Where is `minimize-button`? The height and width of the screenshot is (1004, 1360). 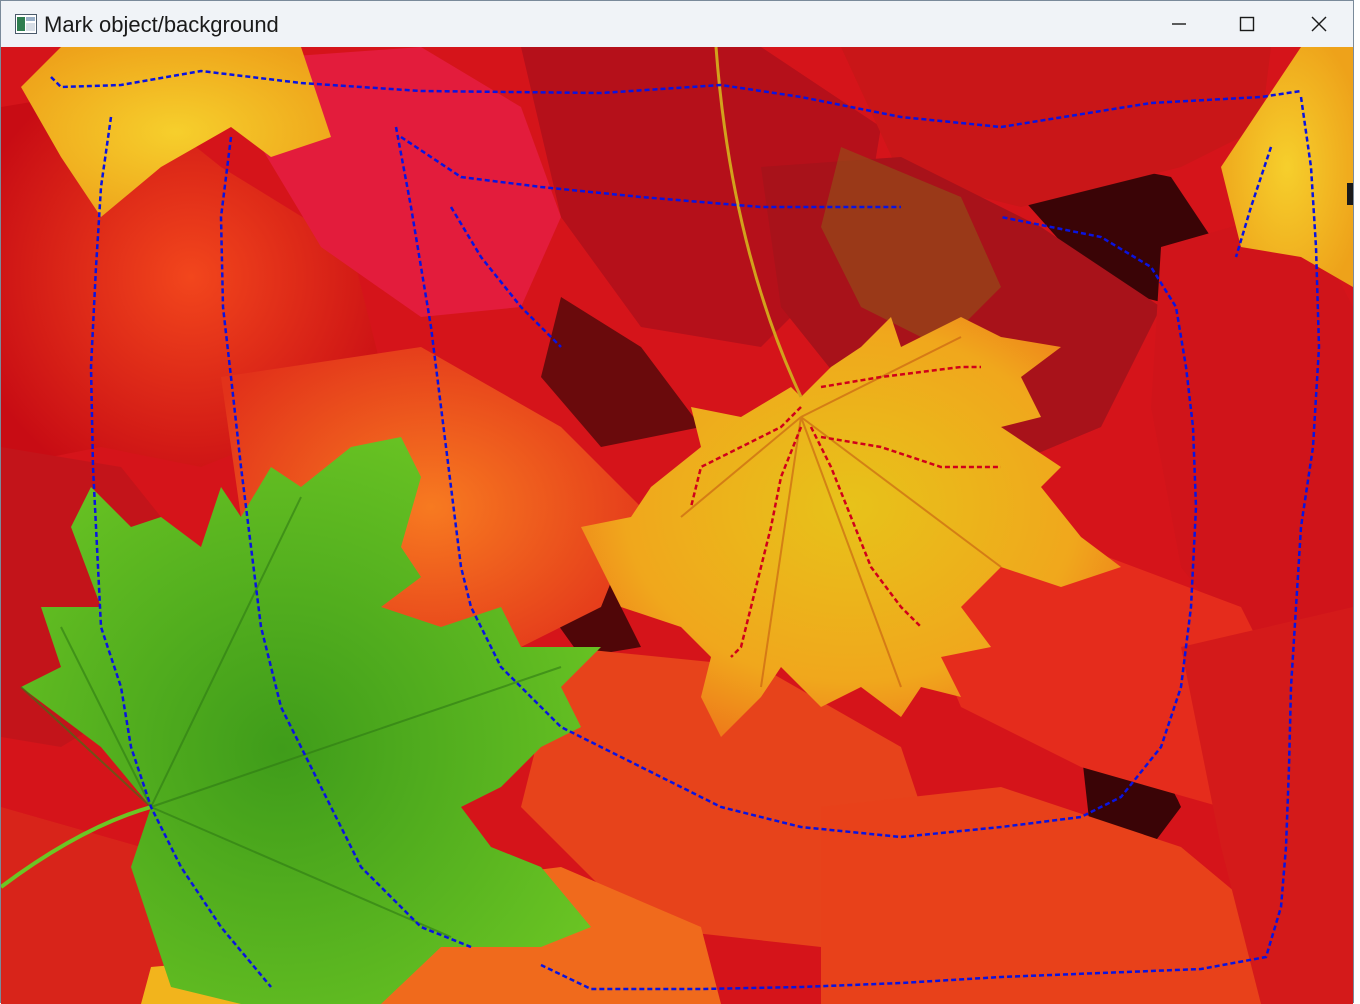 minimize-button is located at coordinates (1179, 24).